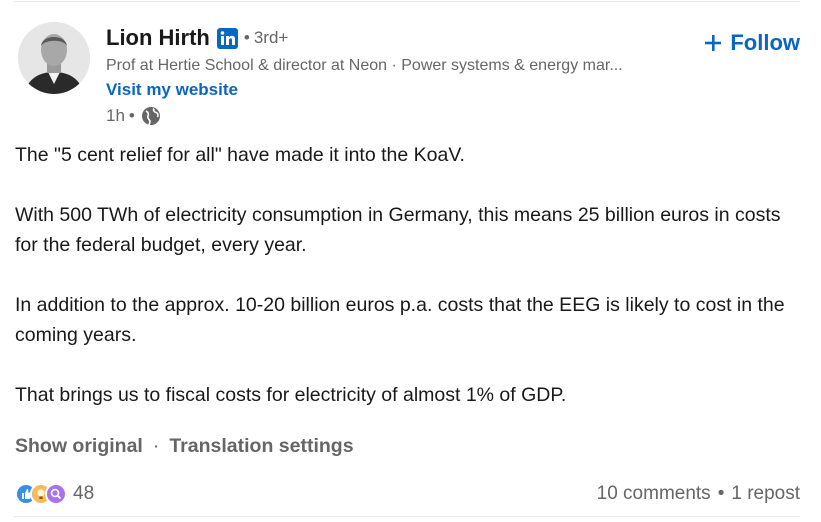  I want to click on post-time: 1h, so click(115, 115).